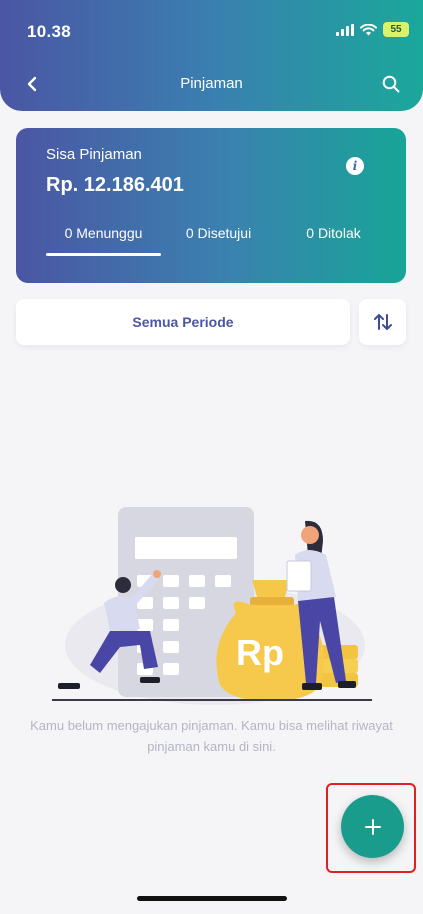 Image resolution: width=423 pixels, height=914 pixels. What do you see at coordinates (368, 29) in the screenshot?
I see `wifi-icon` at bounding box center [368, 29].